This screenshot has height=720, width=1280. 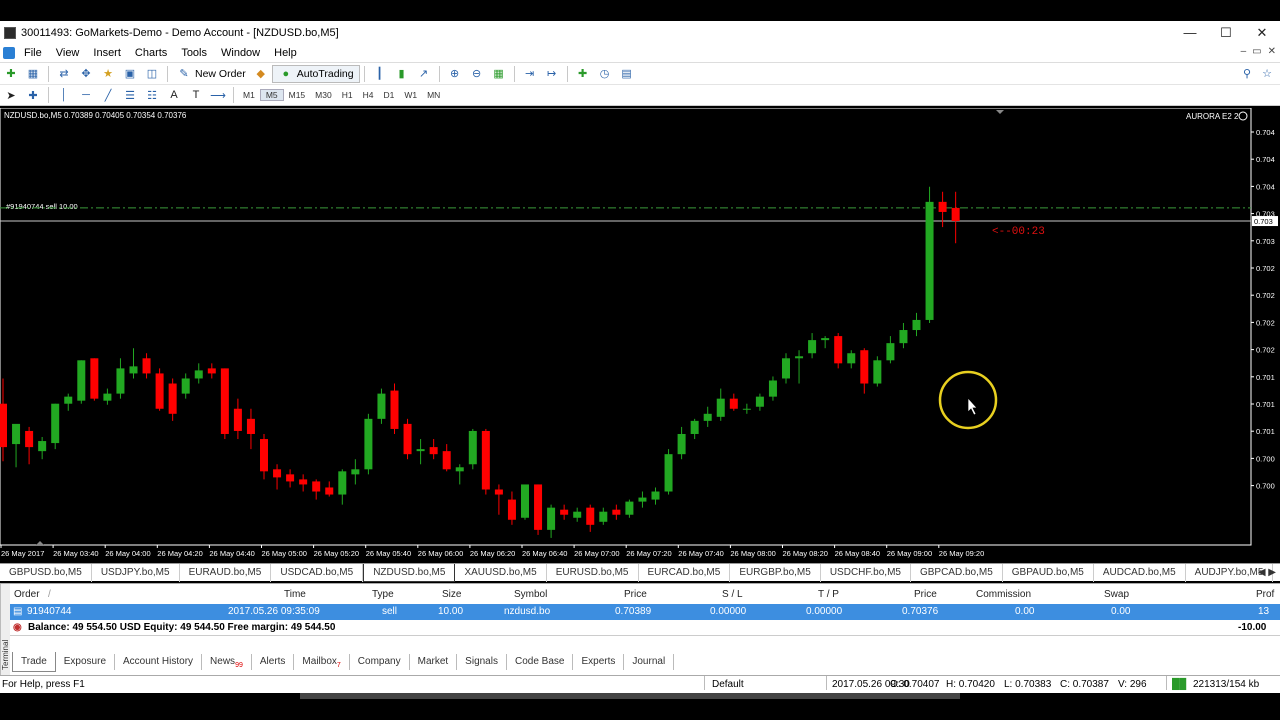 What do you see at coordinates (402, 74) in the screenshot?
I see `candlestick-icon: ▮` at bounding box center [402, 74].